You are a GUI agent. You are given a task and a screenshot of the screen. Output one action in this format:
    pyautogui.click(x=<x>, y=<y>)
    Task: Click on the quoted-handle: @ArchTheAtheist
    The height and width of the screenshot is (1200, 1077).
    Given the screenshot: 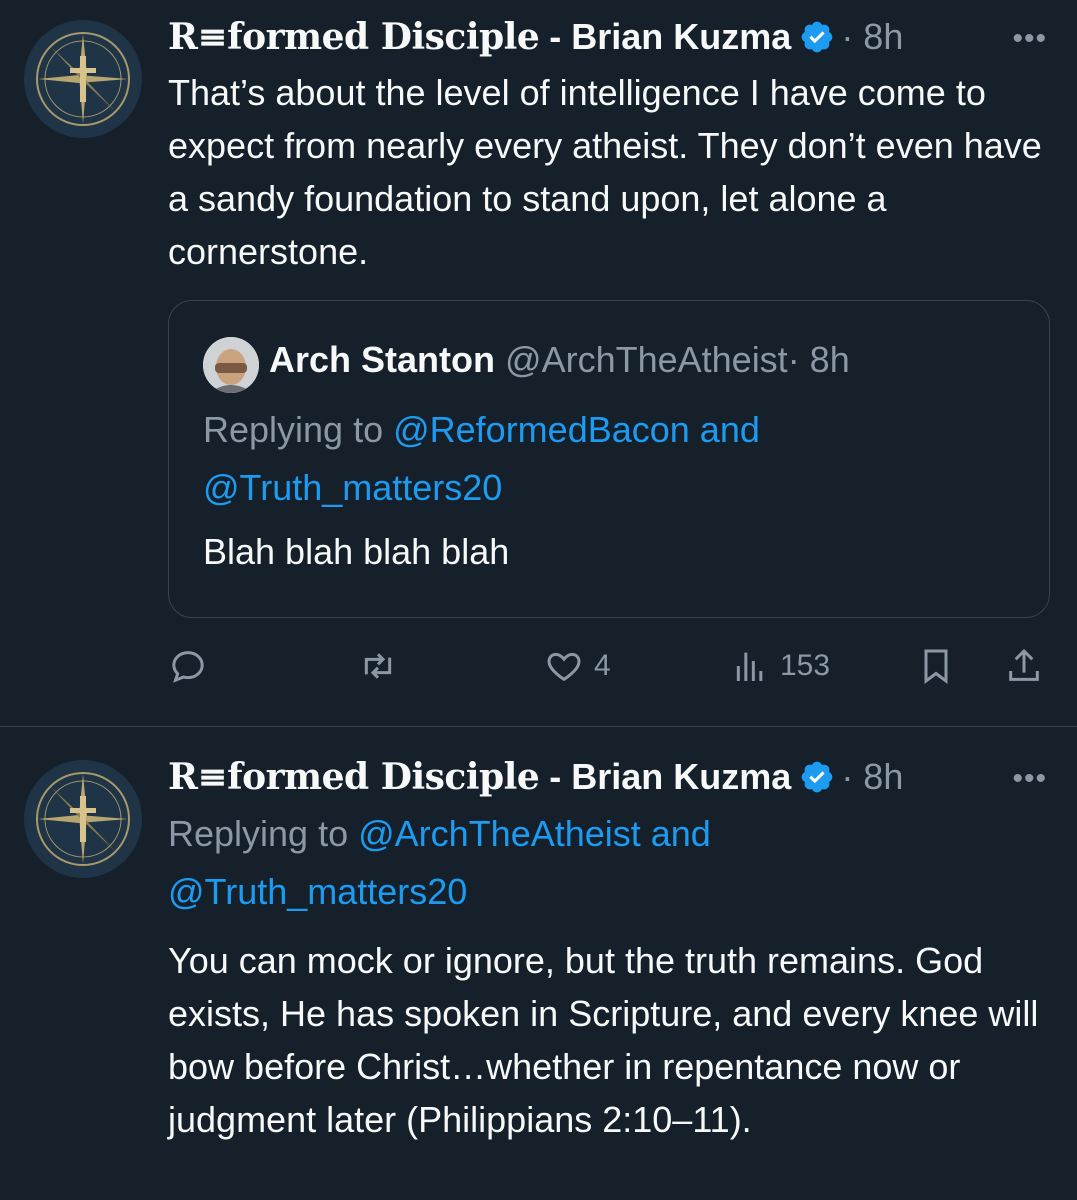 What is the action you would take?
    pyautogui.click(x=646, y=359)
    